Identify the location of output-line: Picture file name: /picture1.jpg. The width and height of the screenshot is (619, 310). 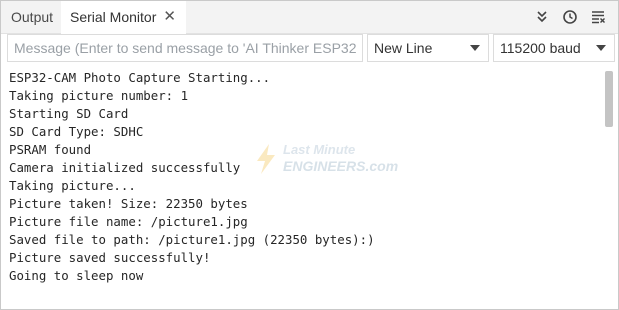
(128, 221).